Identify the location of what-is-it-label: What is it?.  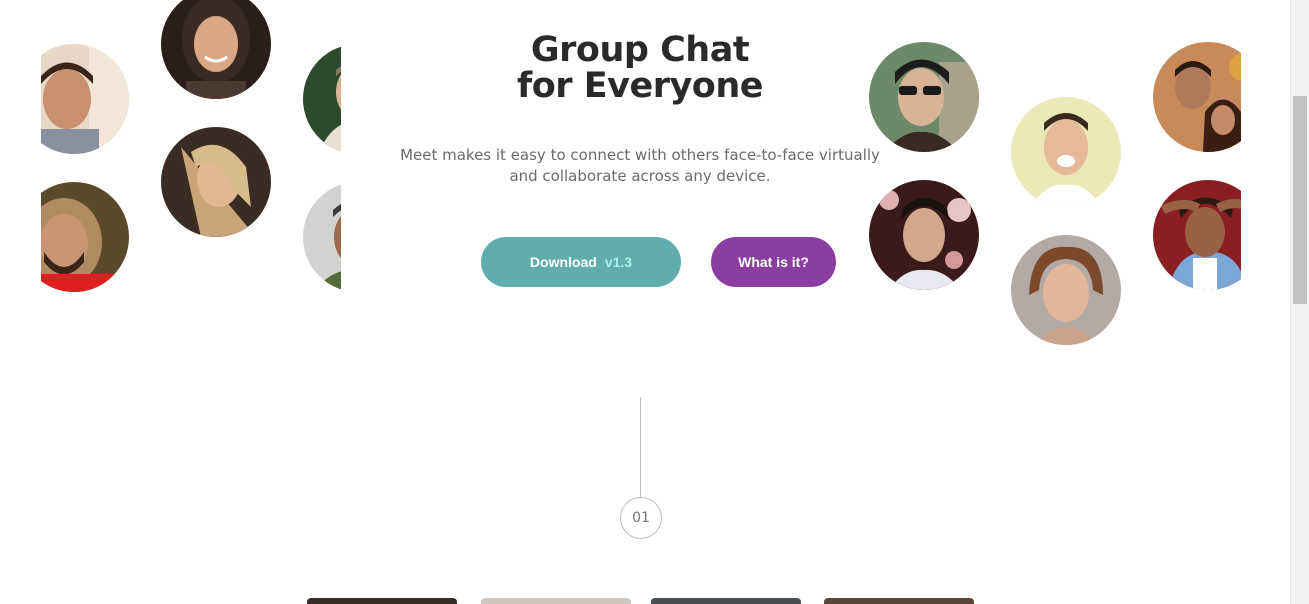
(773, 262).